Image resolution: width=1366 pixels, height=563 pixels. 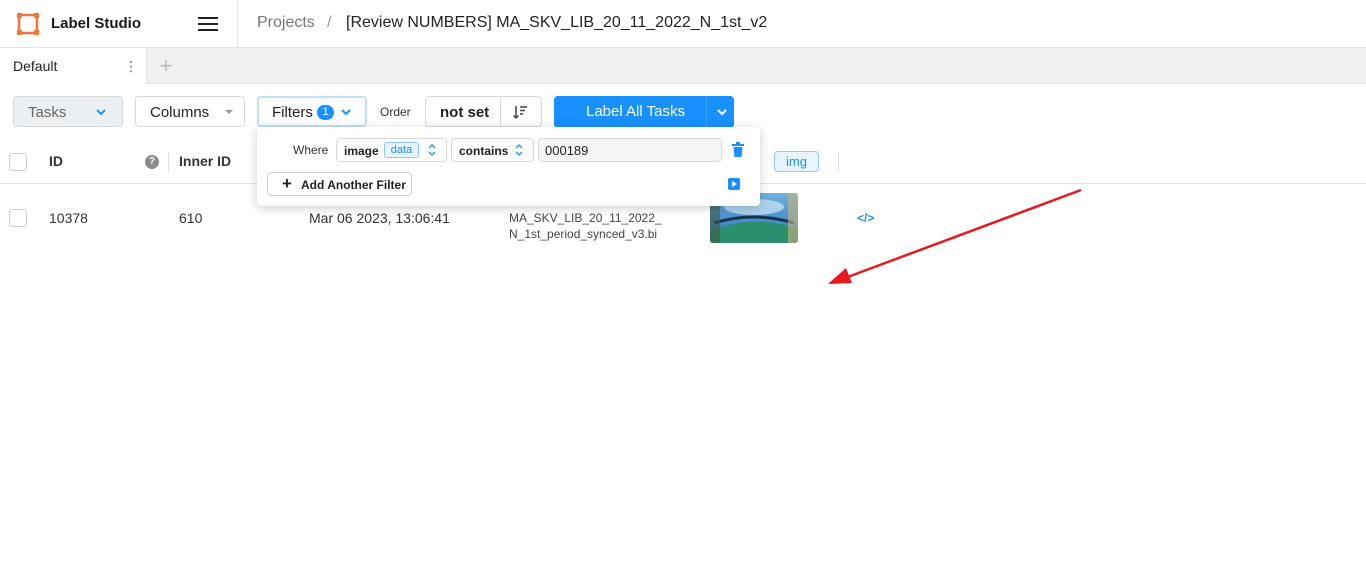 I want to click on tab-default: Default ⋮, so click(x=73, y=66).